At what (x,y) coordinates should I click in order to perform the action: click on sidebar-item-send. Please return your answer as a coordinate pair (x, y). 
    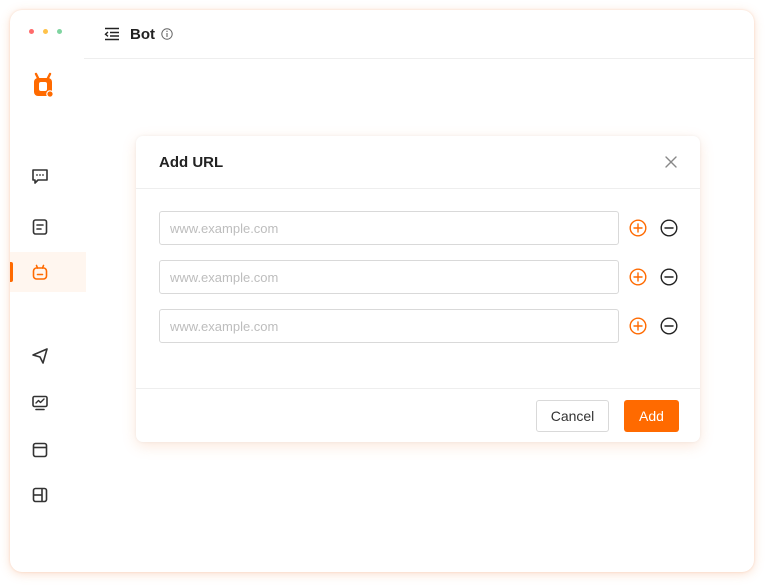
    Looking at the image, I should click on (48, 356).